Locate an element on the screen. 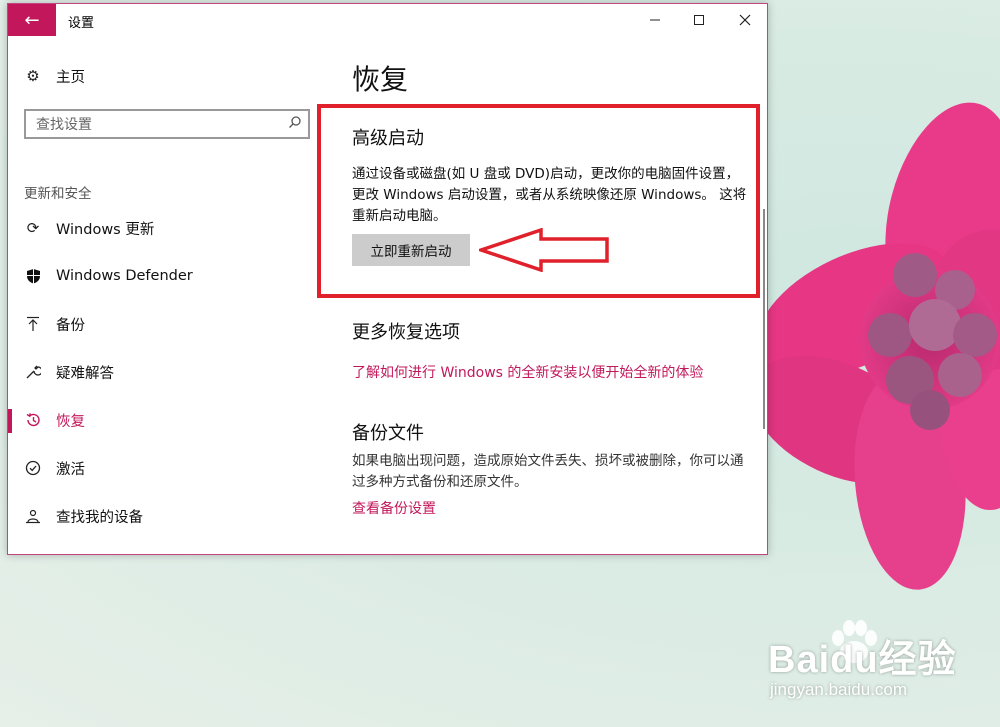 The image size is (1000, 727). view-backup-settings-link: 查看备份设置 is located at coordinates (394, 508).